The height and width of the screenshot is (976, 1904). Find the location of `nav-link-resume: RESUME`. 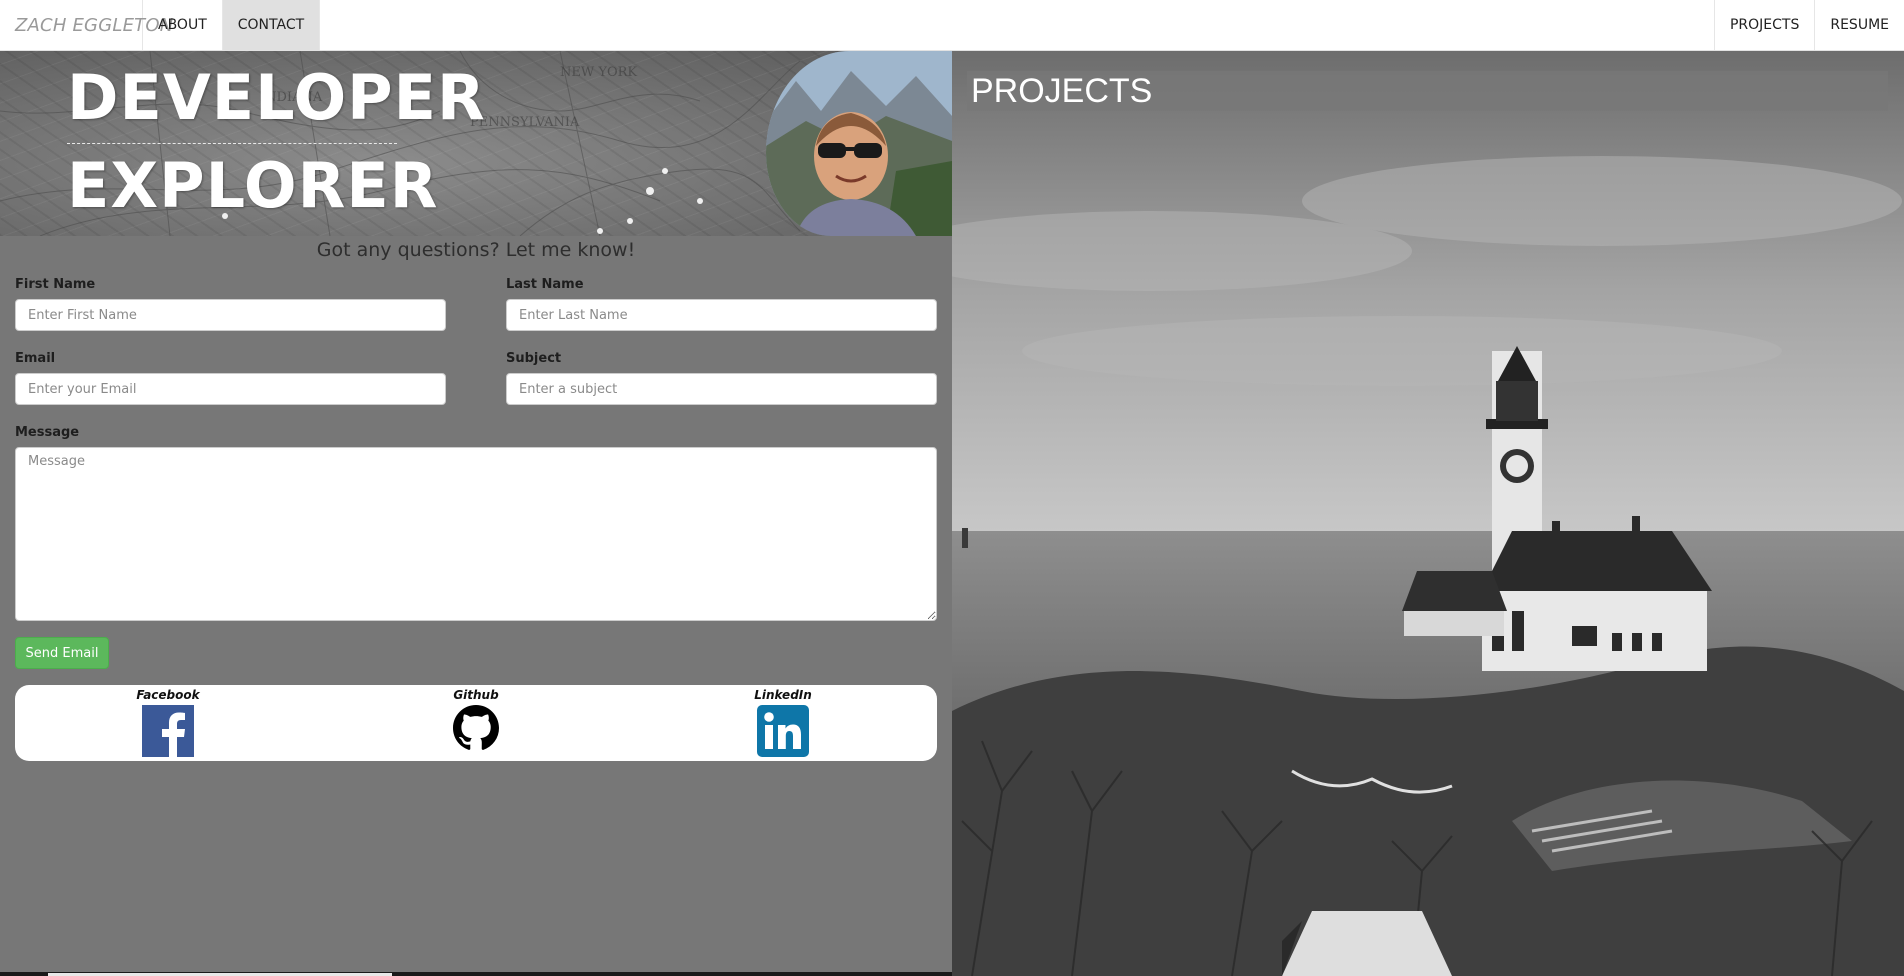

nav-link-resume: RESUME is located at coordinates (1859, 25).